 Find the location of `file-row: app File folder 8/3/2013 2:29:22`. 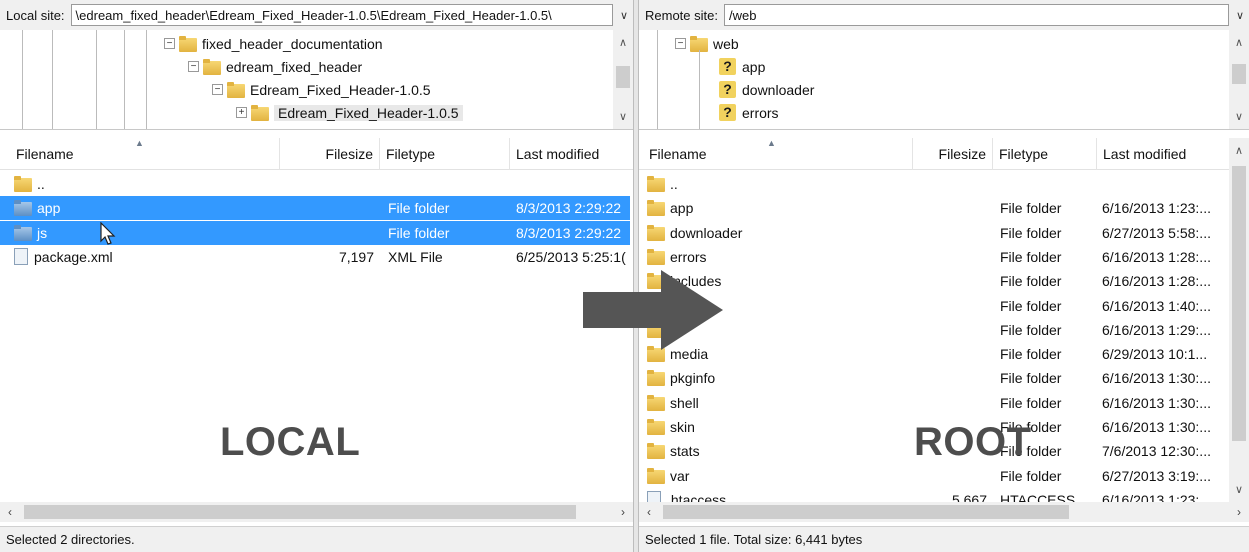

file-row: app File folder 8/3/2013 2:29:22 is located at coordinates (315, 208).